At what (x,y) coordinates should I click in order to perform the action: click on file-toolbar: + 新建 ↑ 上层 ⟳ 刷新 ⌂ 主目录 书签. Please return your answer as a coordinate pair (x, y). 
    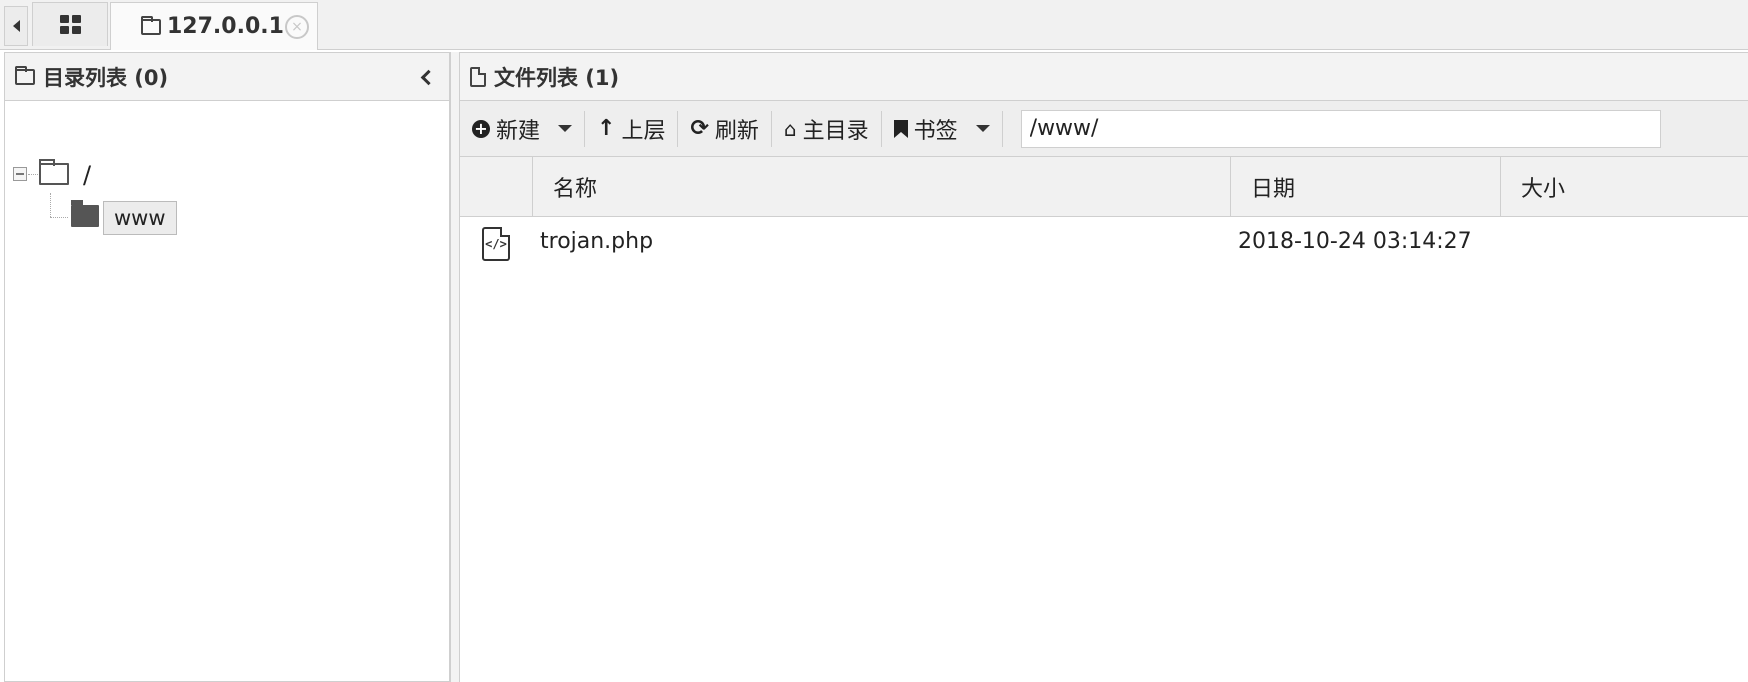
    Looking at the image, I should click on (1104, 129).